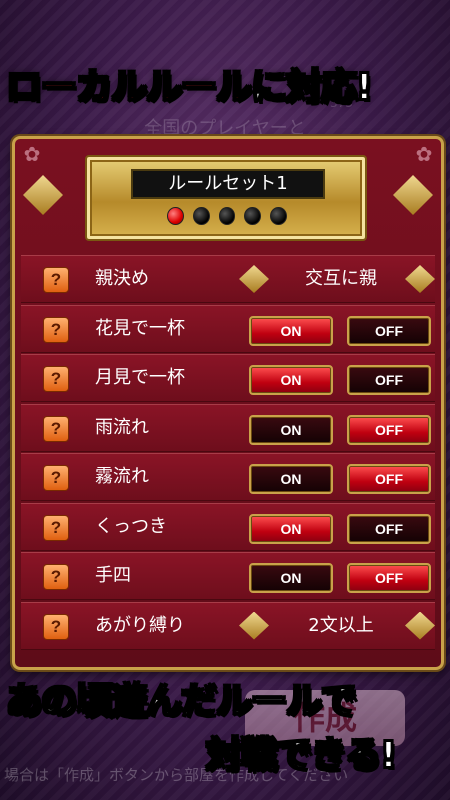 This screenshot has height=800, width=450. What do you see at coordinates (228, 477) in the screenshot?
I see `rule-row: ? 霧流れ ON OFF` at bounding box center [228, 477].